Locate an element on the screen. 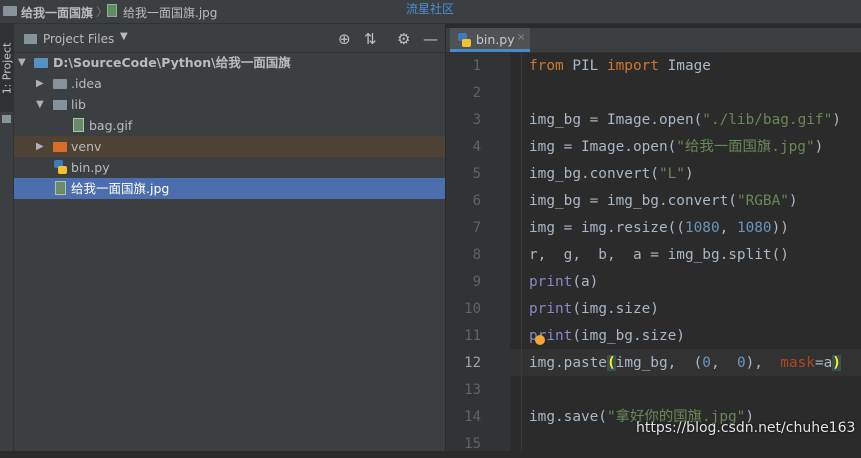 The height and width of the screenshot is (458, 861). project-tab-label: 1: Project is located at coordinates (7, 68).